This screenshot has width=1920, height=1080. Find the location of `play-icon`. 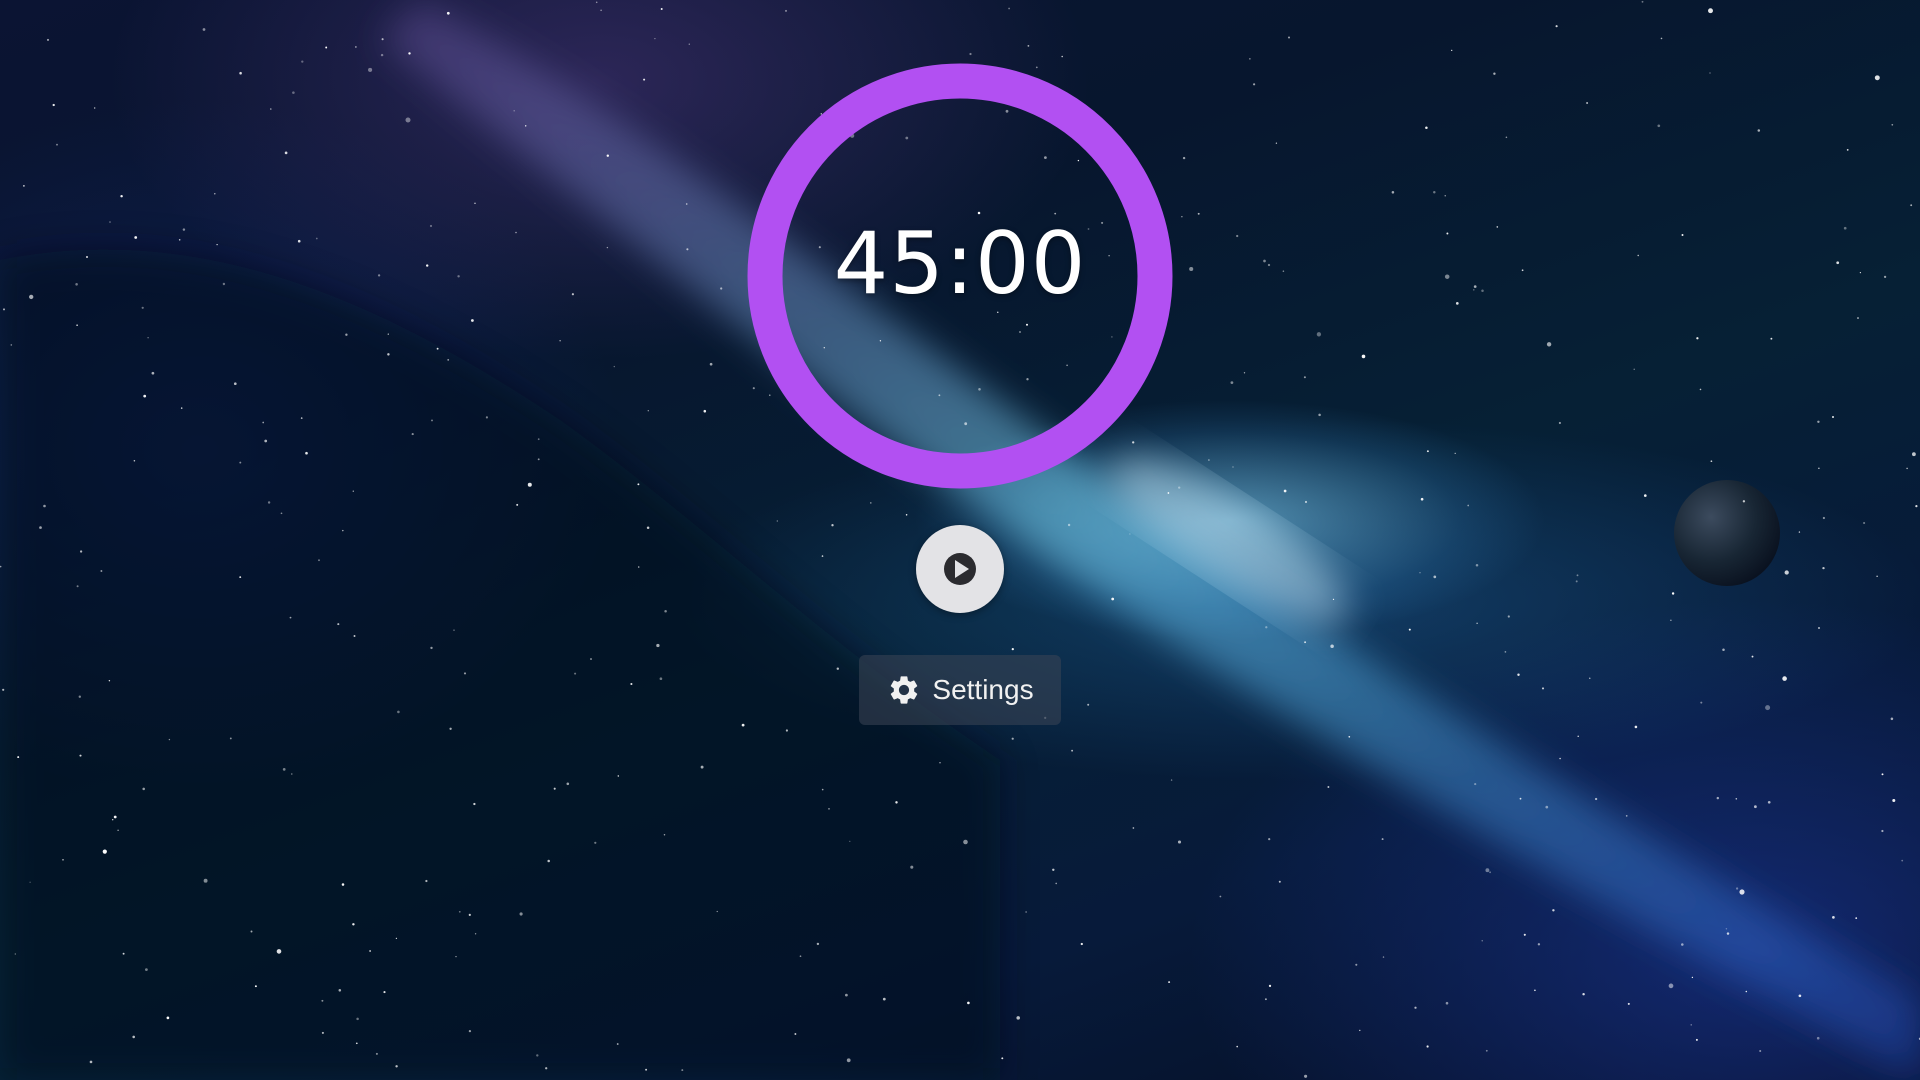

play-icon is located at coordinates (960, 569).